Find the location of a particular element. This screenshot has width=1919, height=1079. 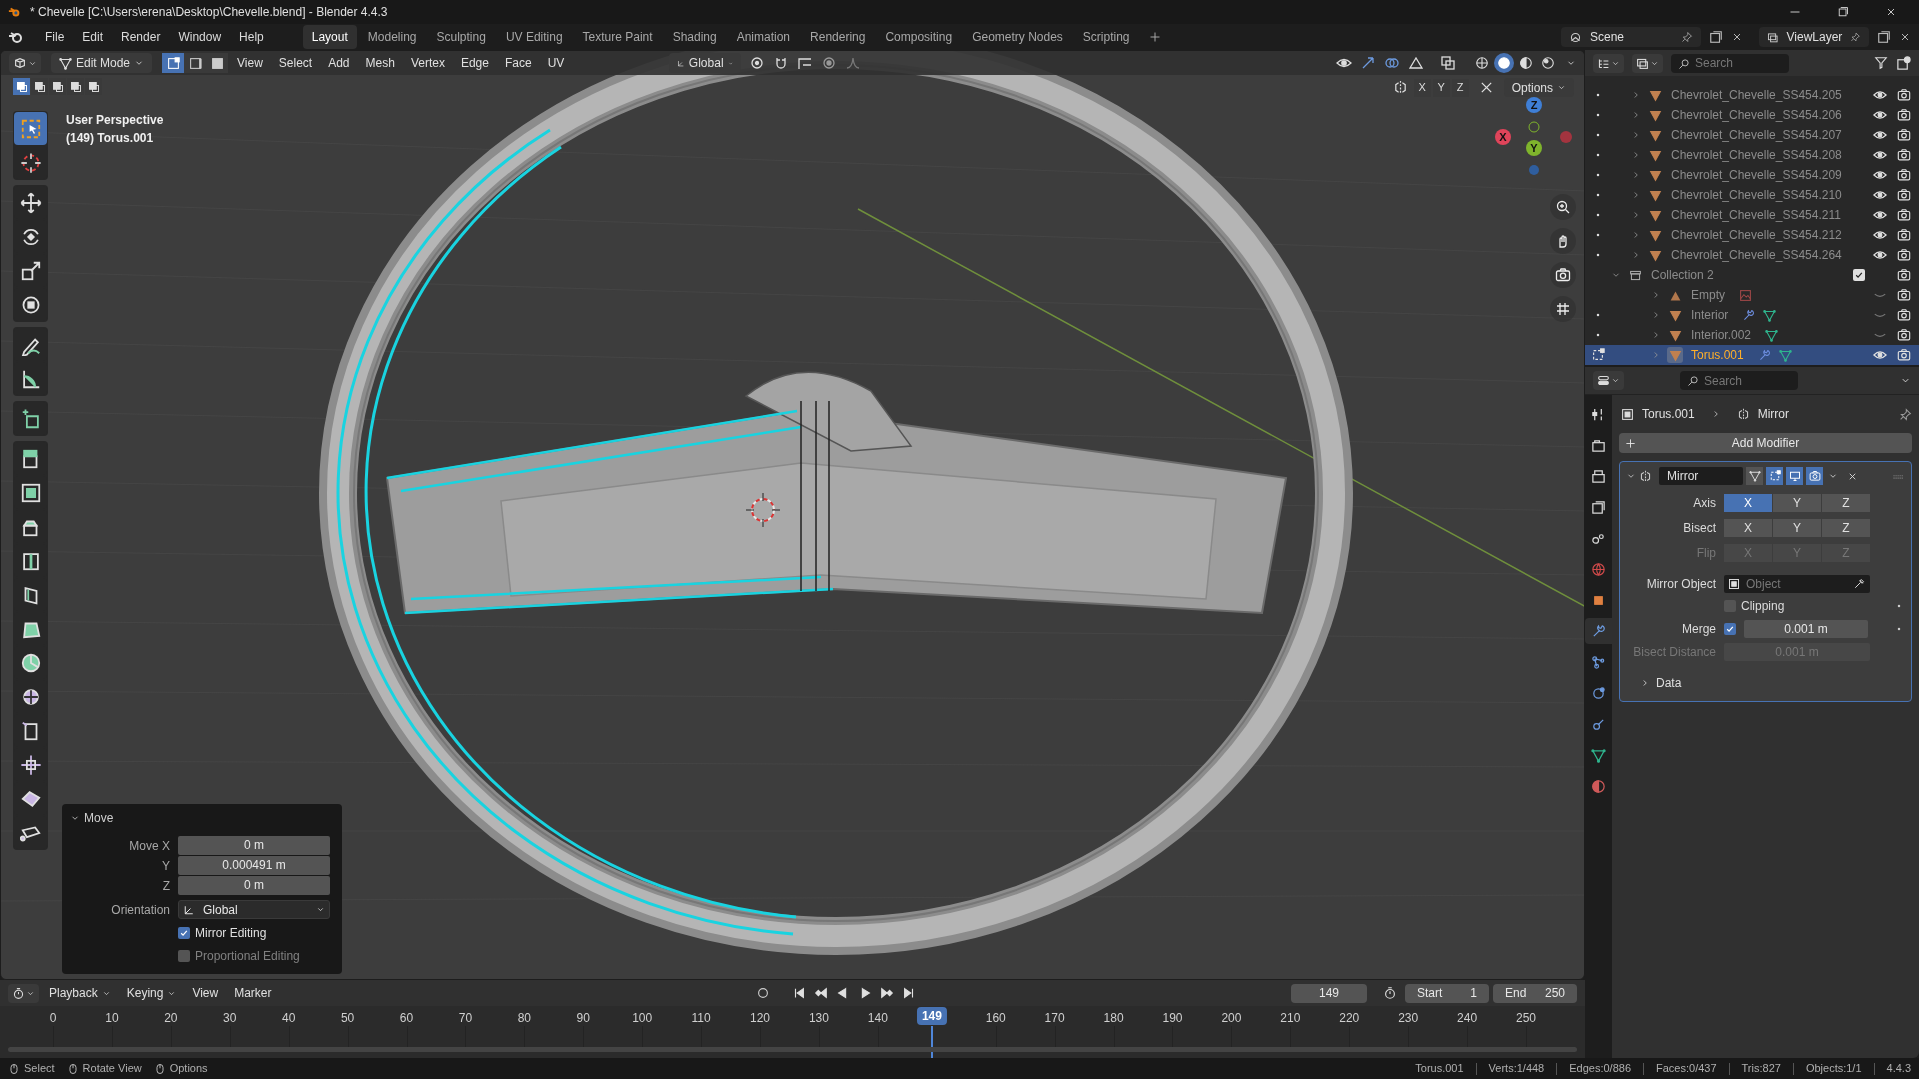

field-label: Orientation is located at coordinates (140, 910).